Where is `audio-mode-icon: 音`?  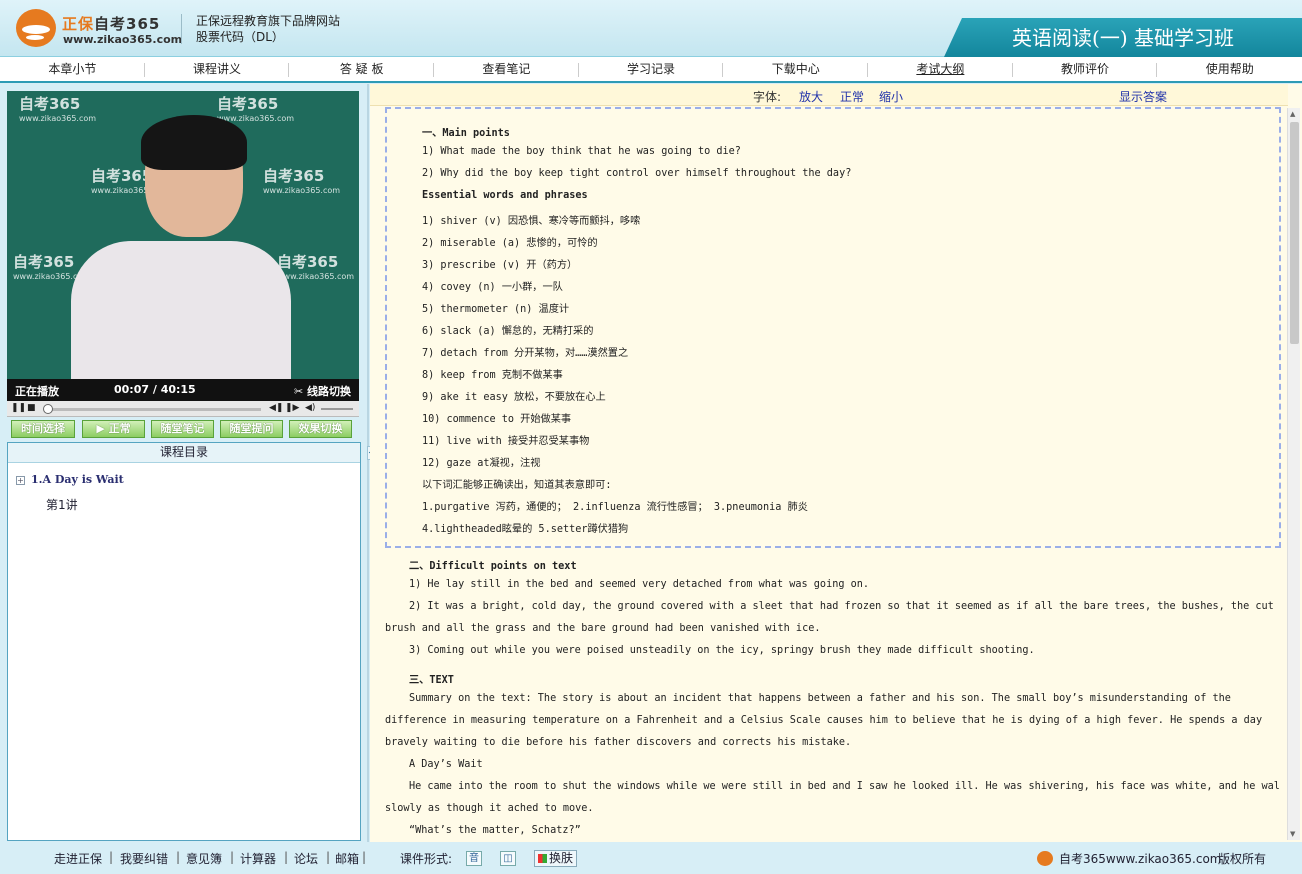 audio-mode-icon: 音 is located at coordinates (474, 858).